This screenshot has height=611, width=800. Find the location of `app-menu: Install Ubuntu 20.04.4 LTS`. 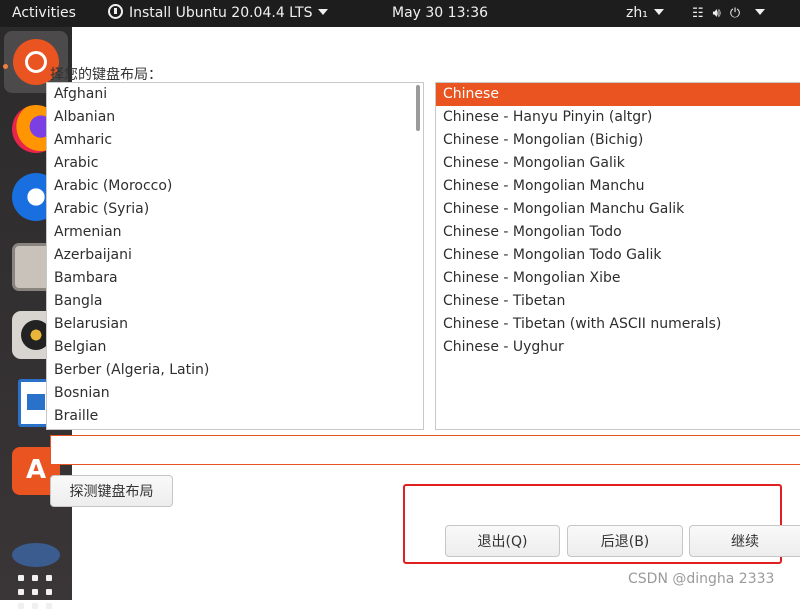

app-menu: Install Ubuntu 20.04.4 LTS is located at coordinates (218, 13).